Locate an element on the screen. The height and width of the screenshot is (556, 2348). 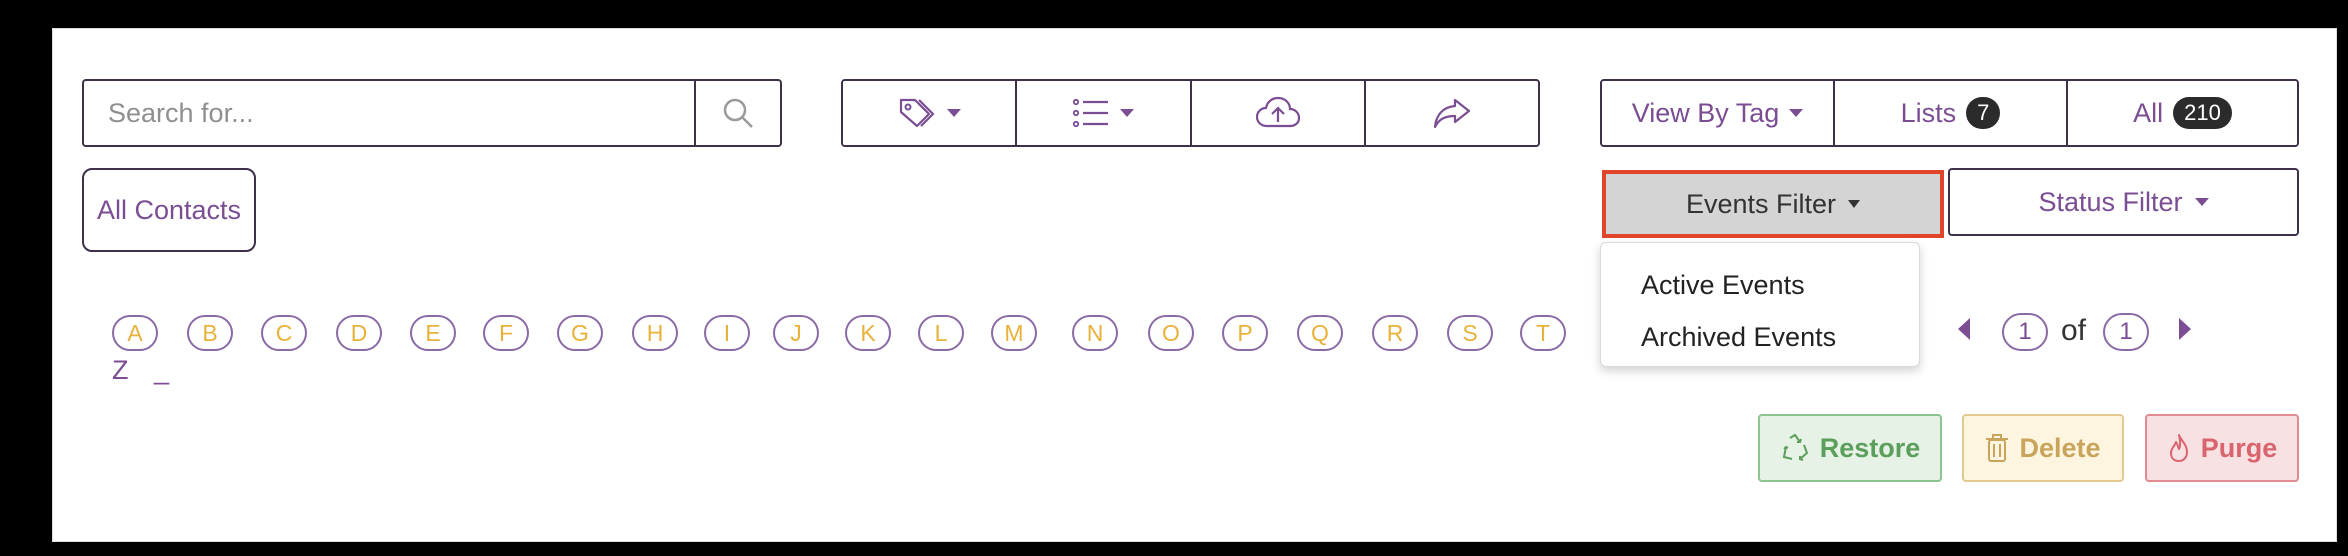
lists-button: Lists 7 is located at coordinates (1951, 113).